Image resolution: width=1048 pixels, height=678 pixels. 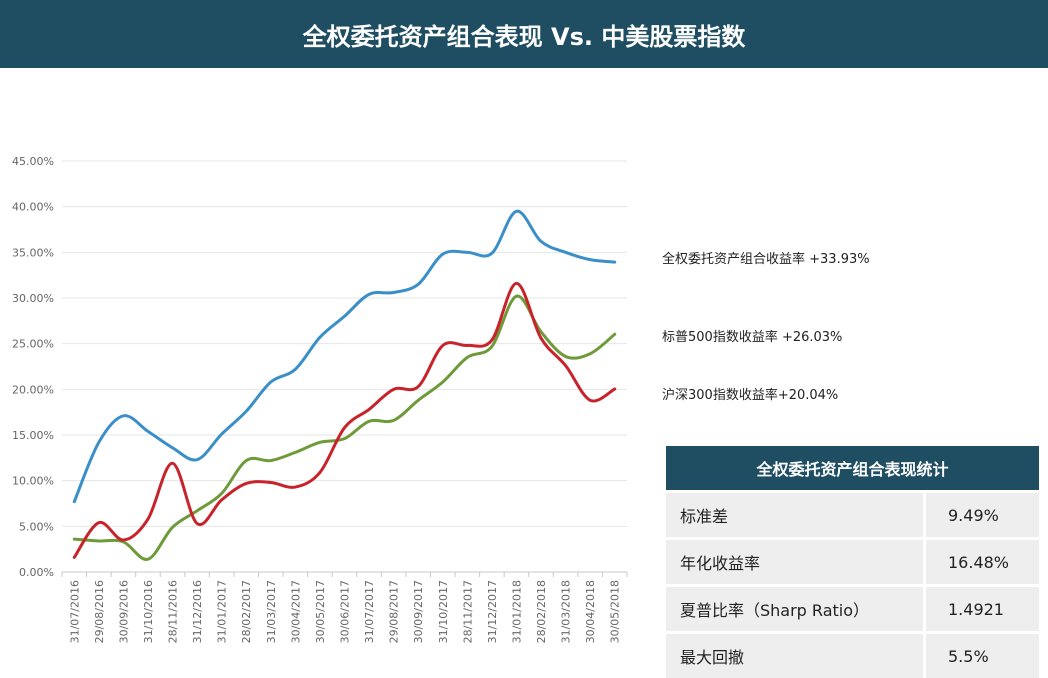 What do you see at coordinates (750, 393) in the screenshot?
I see `series-label-csi300: 沪深300指数收益率+20.04%` at bounding box center [750, 393].